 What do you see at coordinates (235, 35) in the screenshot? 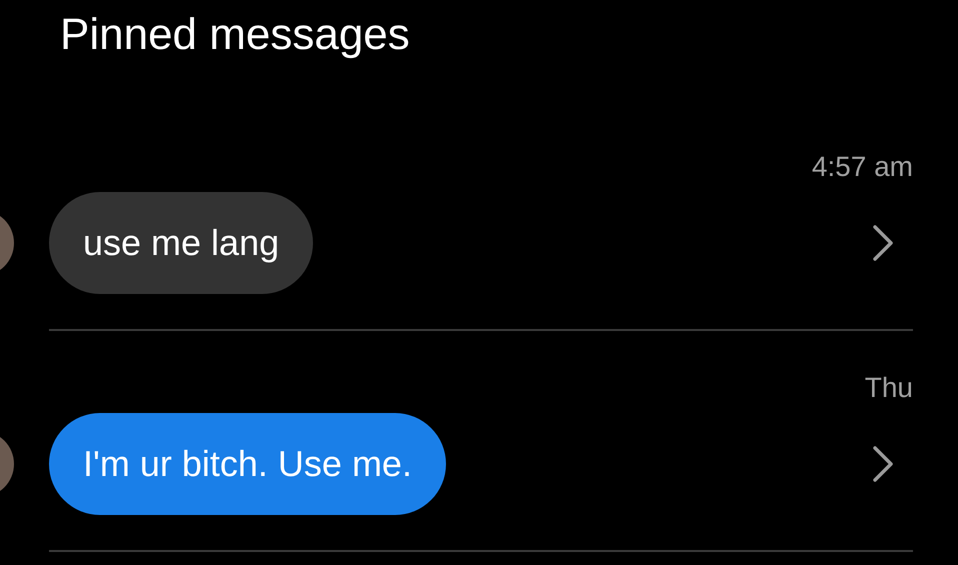
I see `page-title: Pinned messages` at bounding box center [235, 35].